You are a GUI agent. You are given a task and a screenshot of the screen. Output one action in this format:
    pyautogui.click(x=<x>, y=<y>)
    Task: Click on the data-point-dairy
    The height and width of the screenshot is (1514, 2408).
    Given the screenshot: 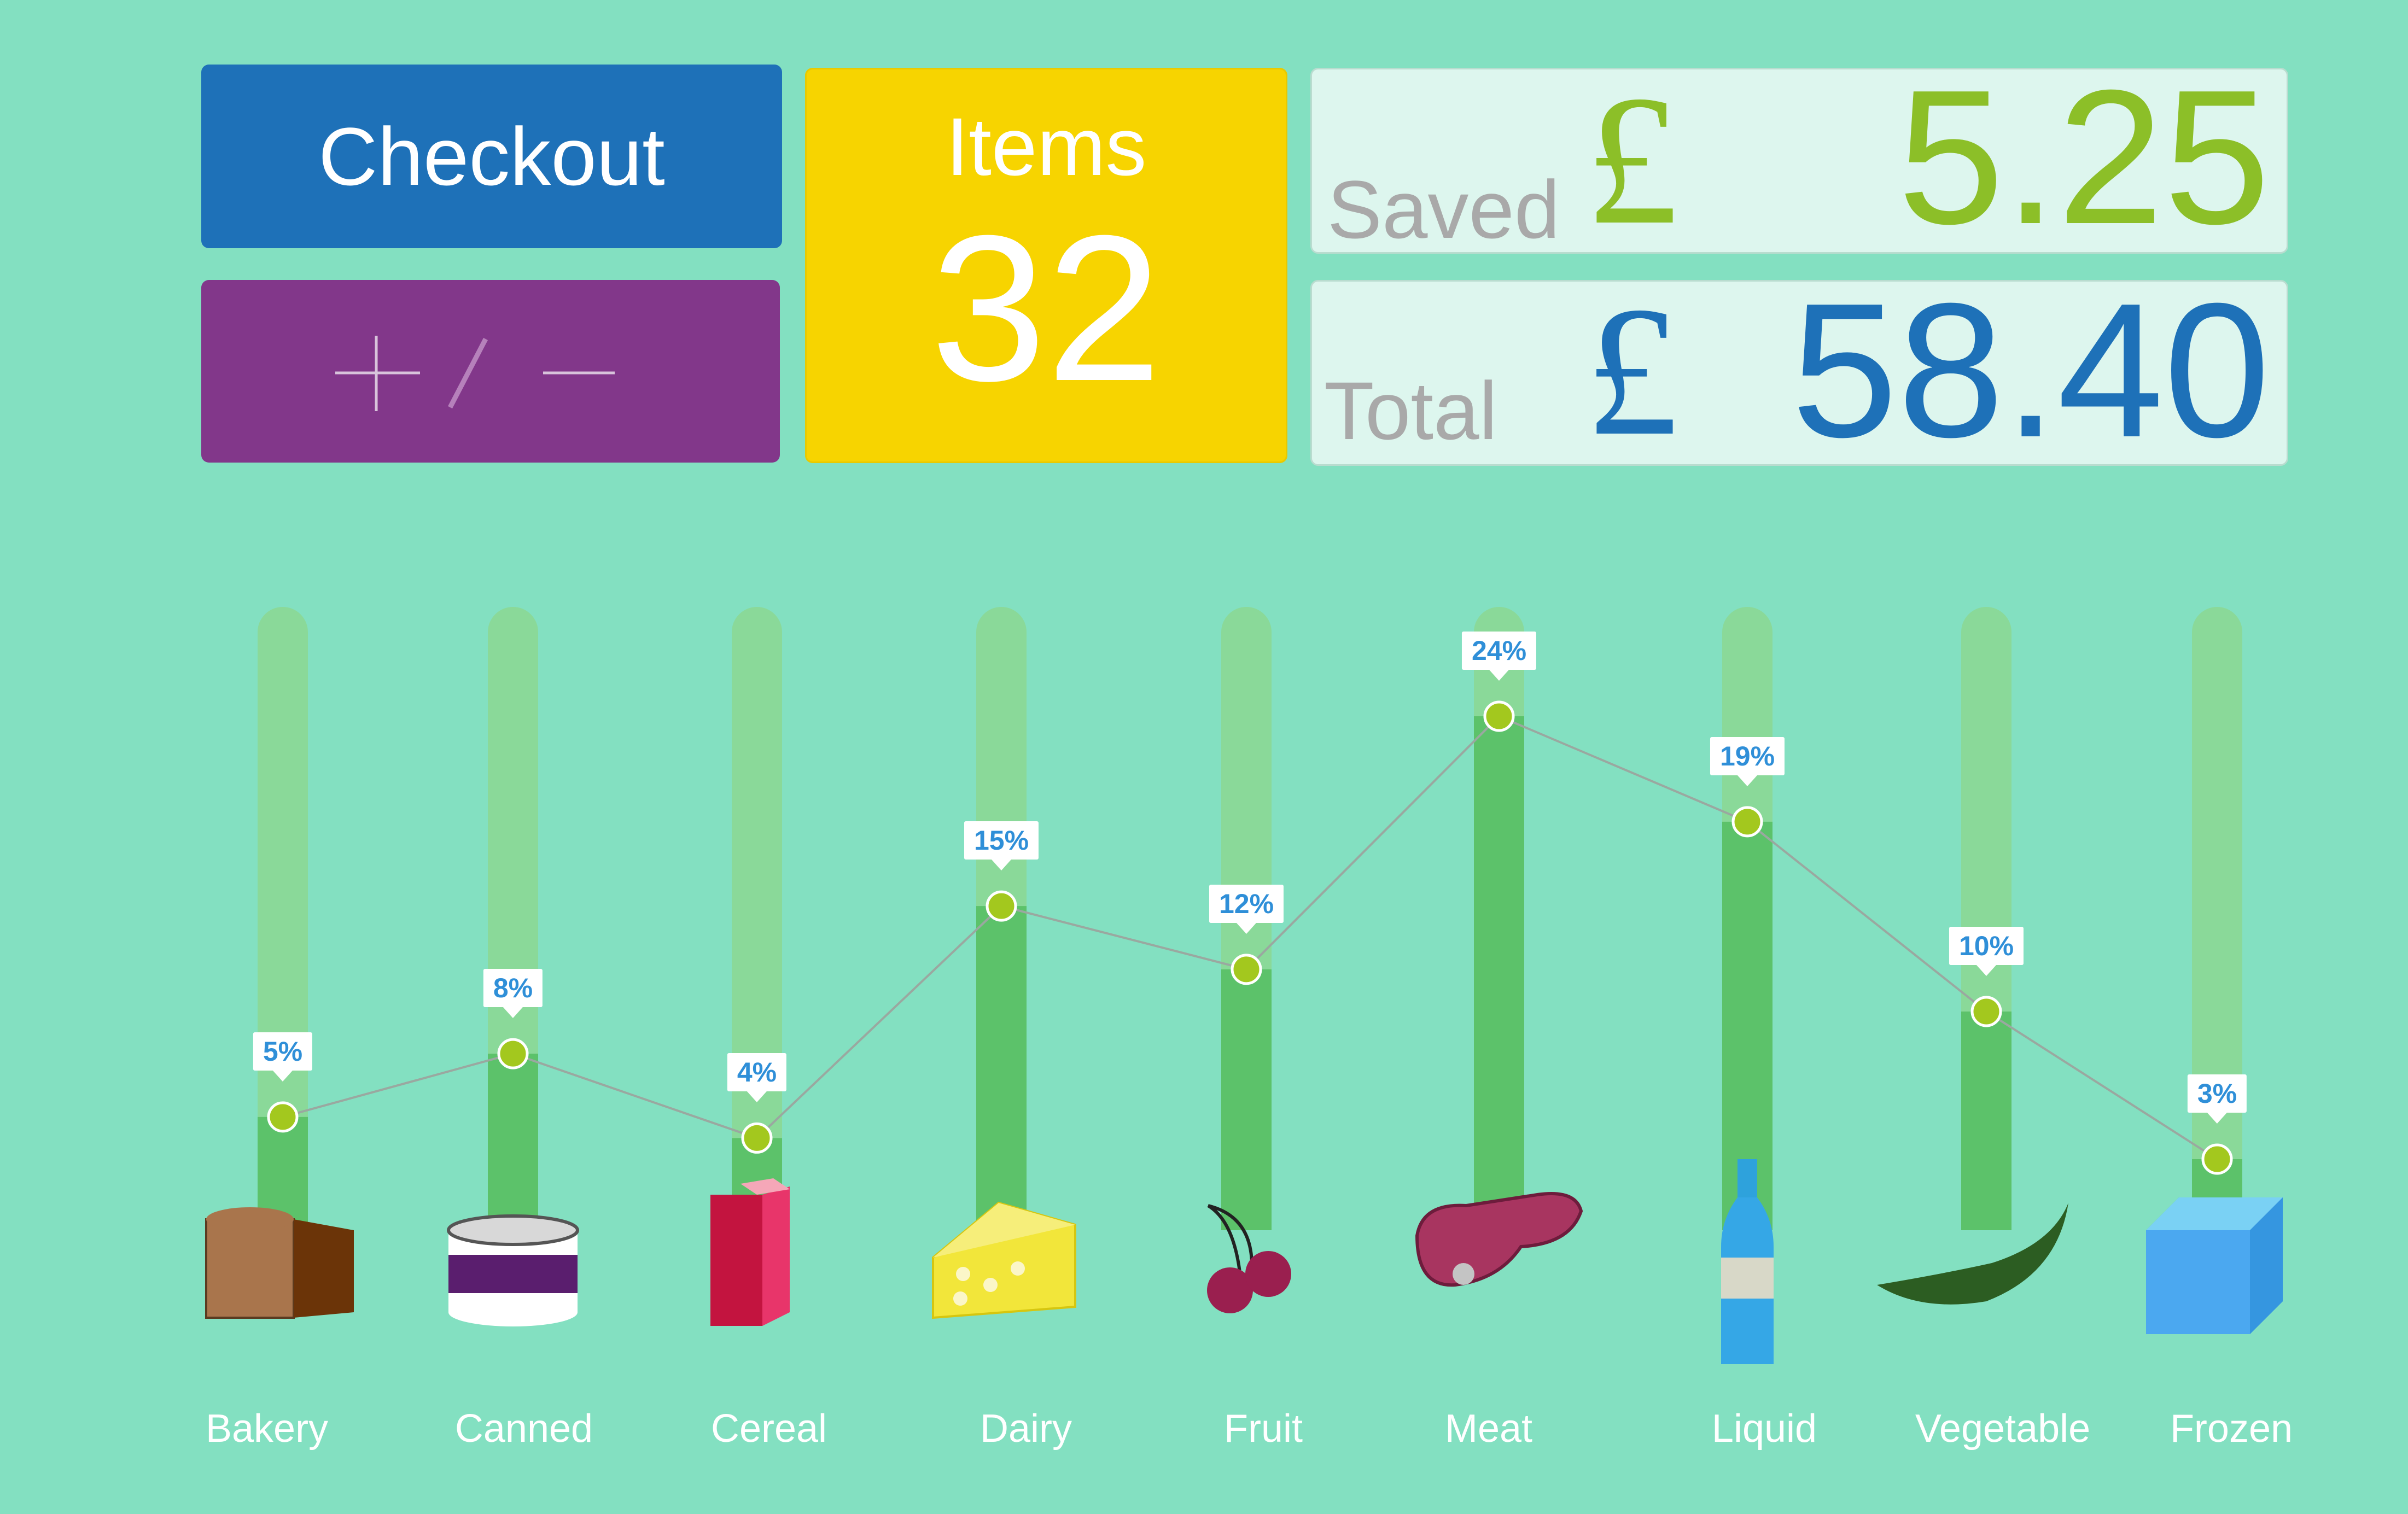 What is the action you would take?
    pyautogui.click(x=1001, y=906)
    